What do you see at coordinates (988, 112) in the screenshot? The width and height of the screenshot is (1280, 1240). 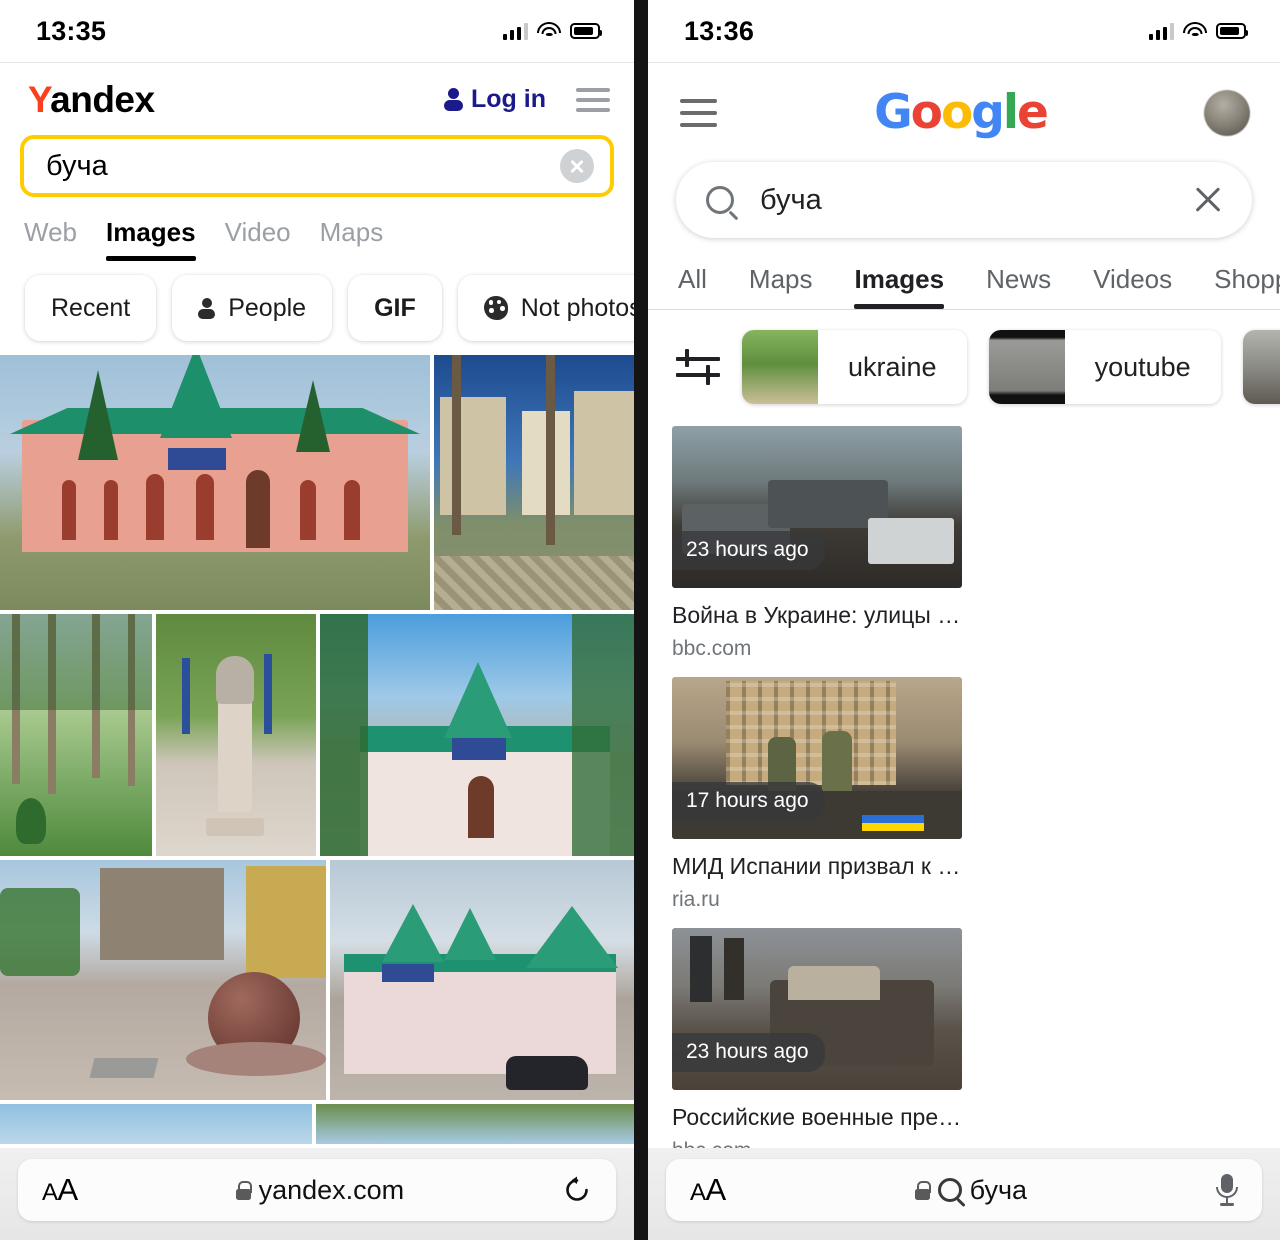 I see `logo-letter: g` at bounding box center [988, 112].